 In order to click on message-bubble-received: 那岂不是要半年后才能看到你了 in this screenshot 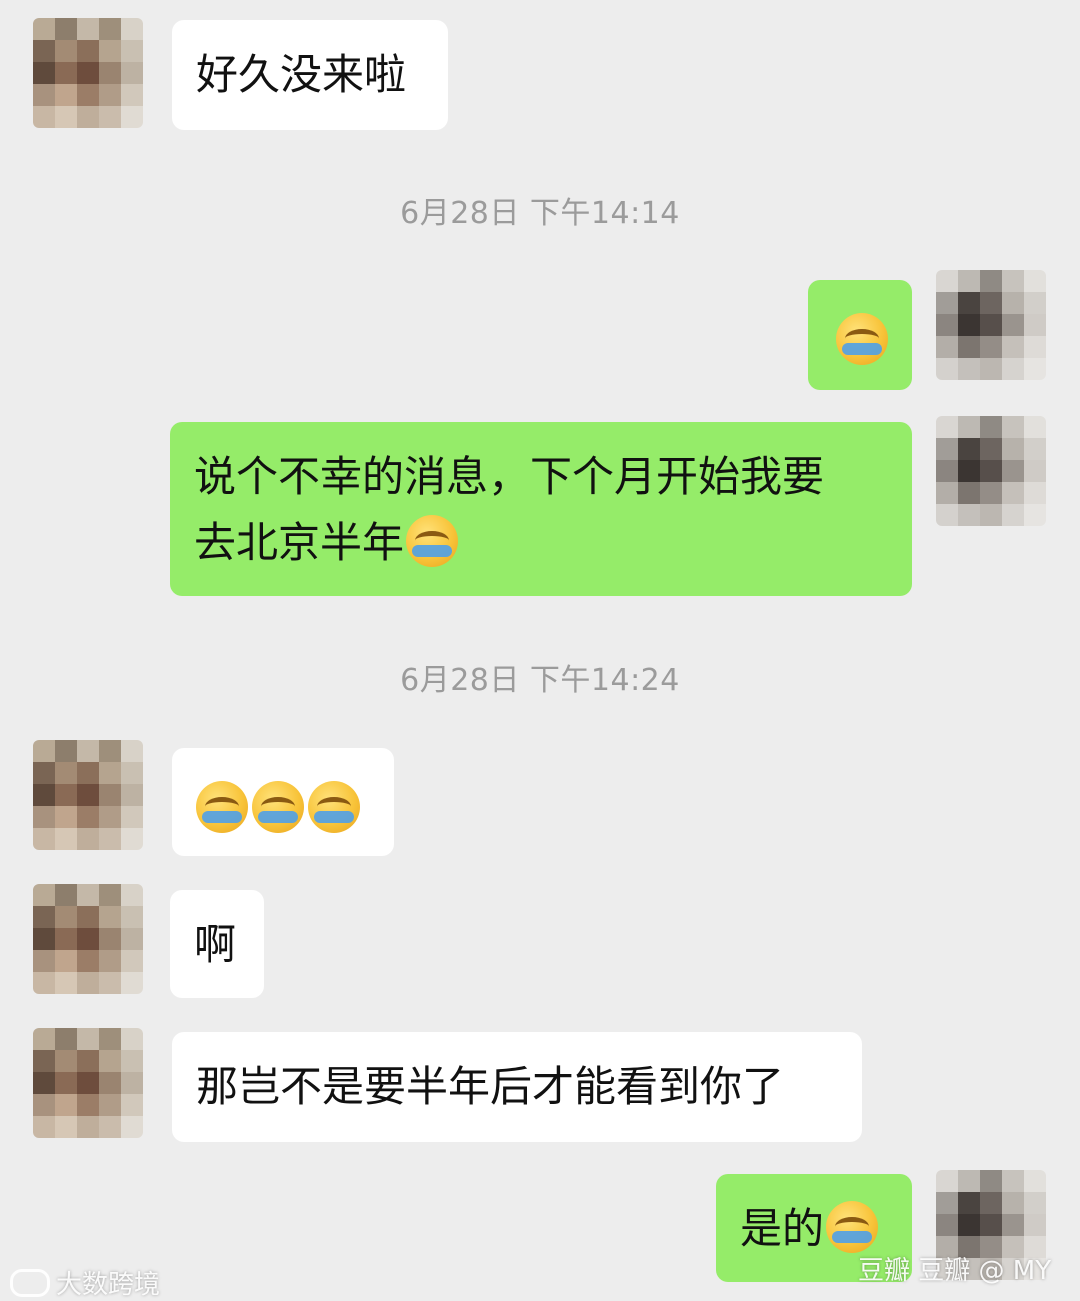, I will do `click(517, 1087)`.